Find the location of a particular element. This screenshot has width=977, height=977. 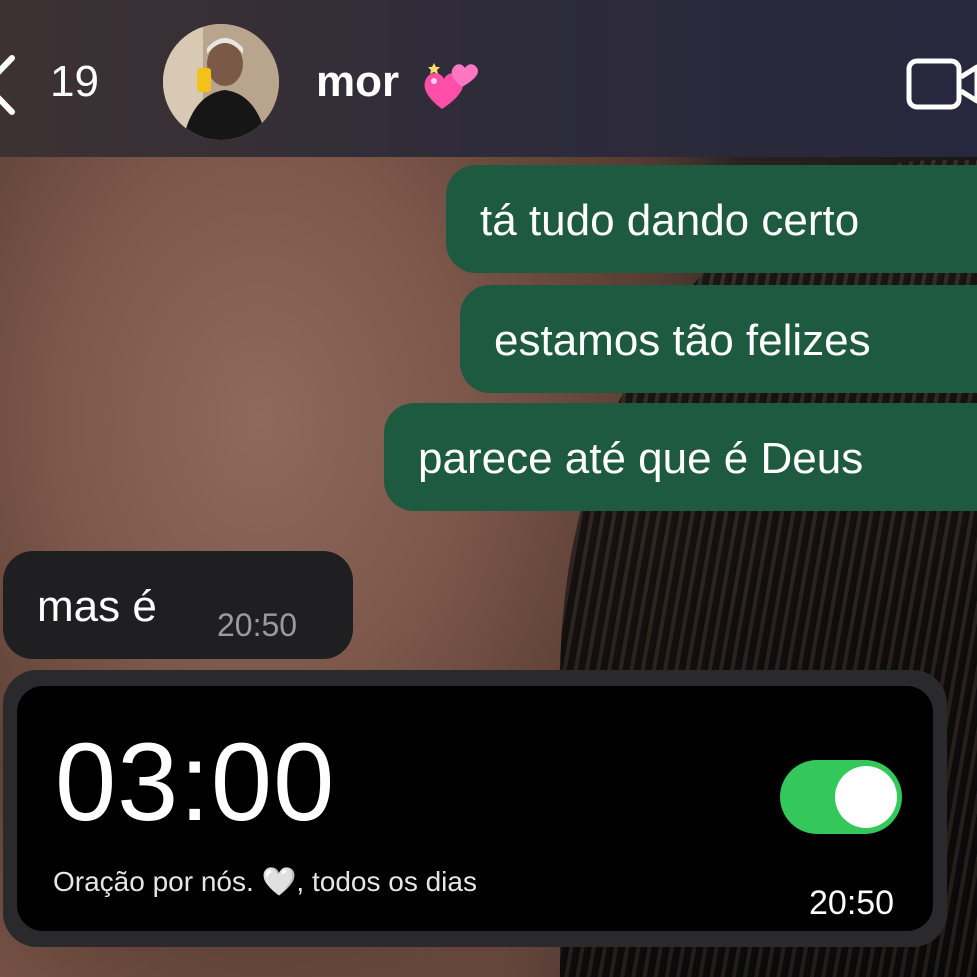

message-text: estamos tão felizes is located at coordinates (682, 340).